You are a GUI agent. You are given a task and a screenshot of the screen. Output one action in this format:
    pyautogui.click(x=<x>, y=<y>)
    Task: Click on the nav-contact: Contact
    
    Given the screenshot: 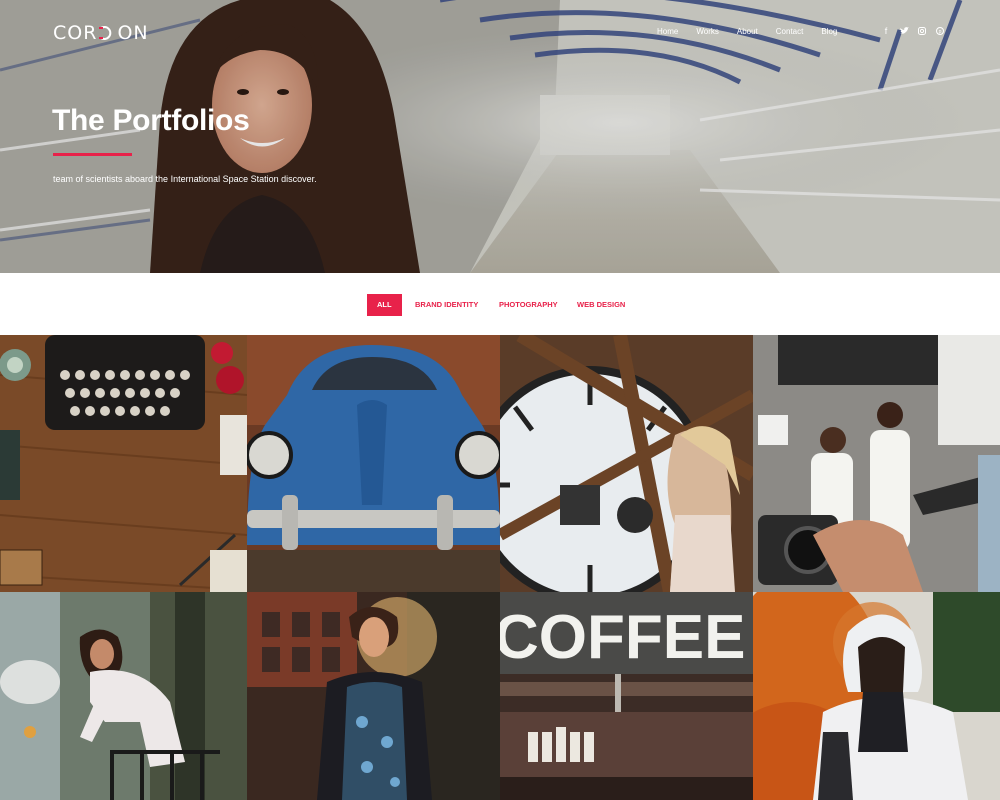 What is the action you would take?
    pyautogui.click(x=790, y=31)
    